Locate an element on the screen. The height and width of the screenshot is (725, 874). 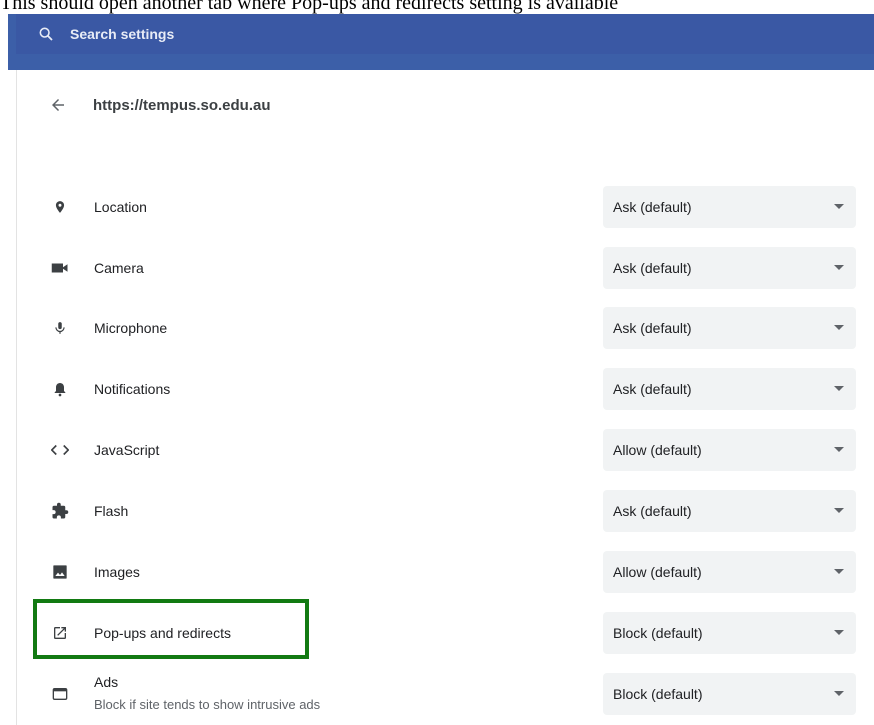
popups-highlight-box is located at coordinates (171, 629).